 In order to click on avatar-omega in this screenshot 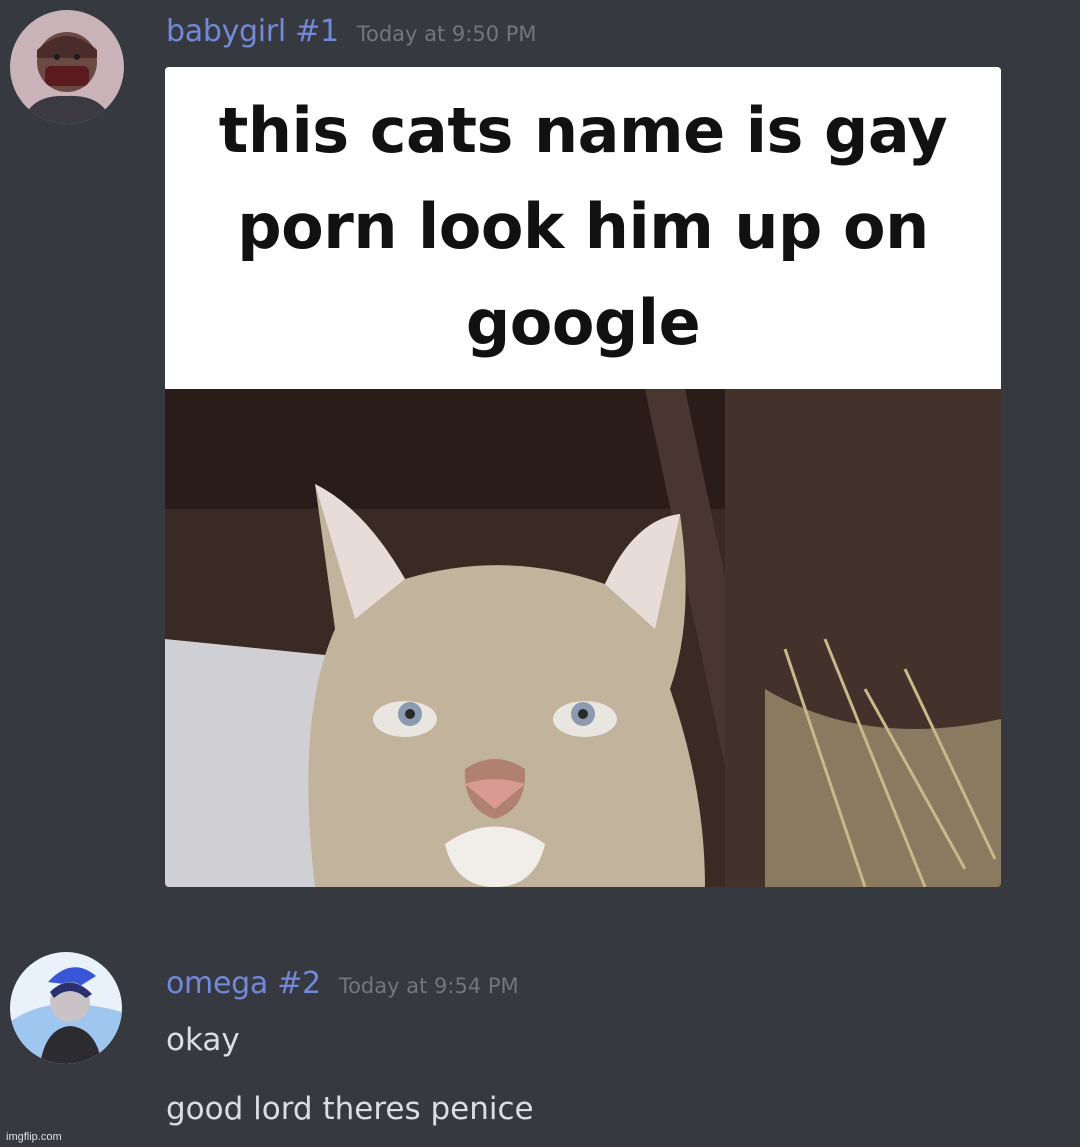, I will do `click(66, 1008)`.